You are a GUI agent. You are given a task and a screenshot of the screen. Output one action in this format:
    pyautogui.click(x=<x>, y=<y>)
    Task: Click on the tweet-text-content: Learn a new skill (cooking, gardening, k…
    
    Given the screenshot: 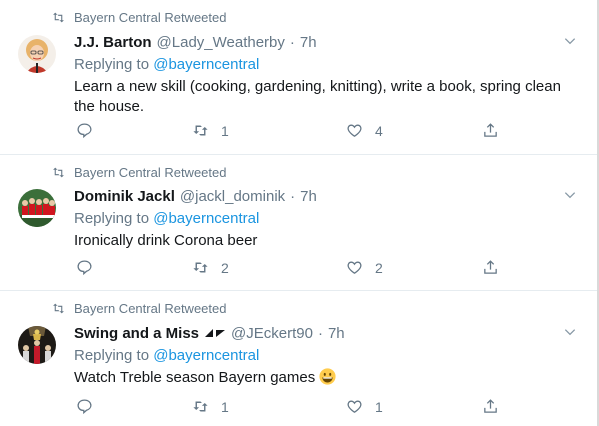 What is the action you would take?
    pyautogui.click(x=317, y=96)
    